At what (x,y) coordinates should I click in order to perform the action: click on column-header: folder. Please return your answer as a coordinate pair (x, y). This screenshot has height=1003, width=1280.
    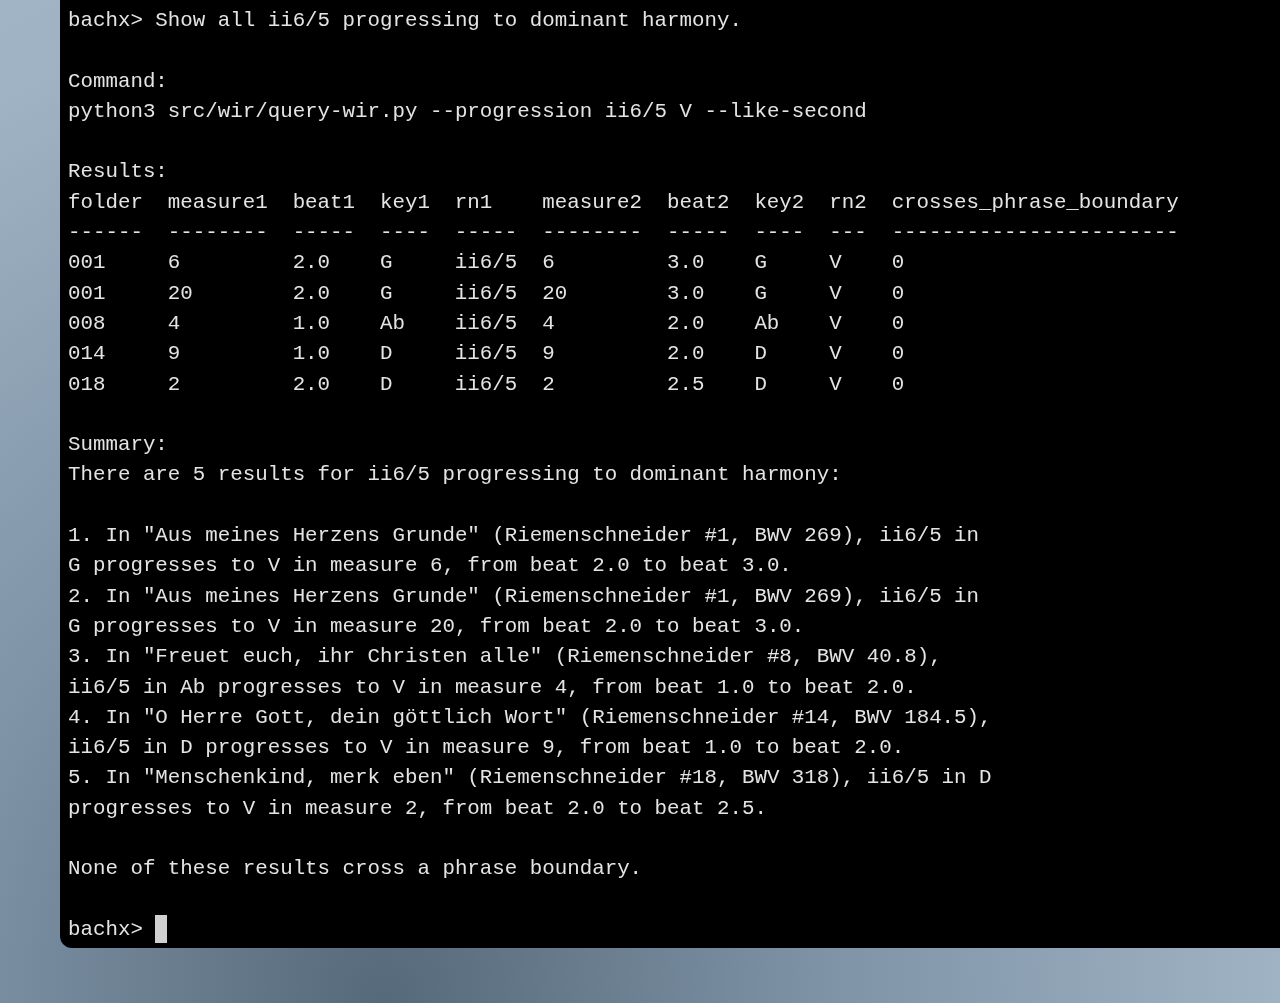
    Looking at the image, I should click on (106, 202).